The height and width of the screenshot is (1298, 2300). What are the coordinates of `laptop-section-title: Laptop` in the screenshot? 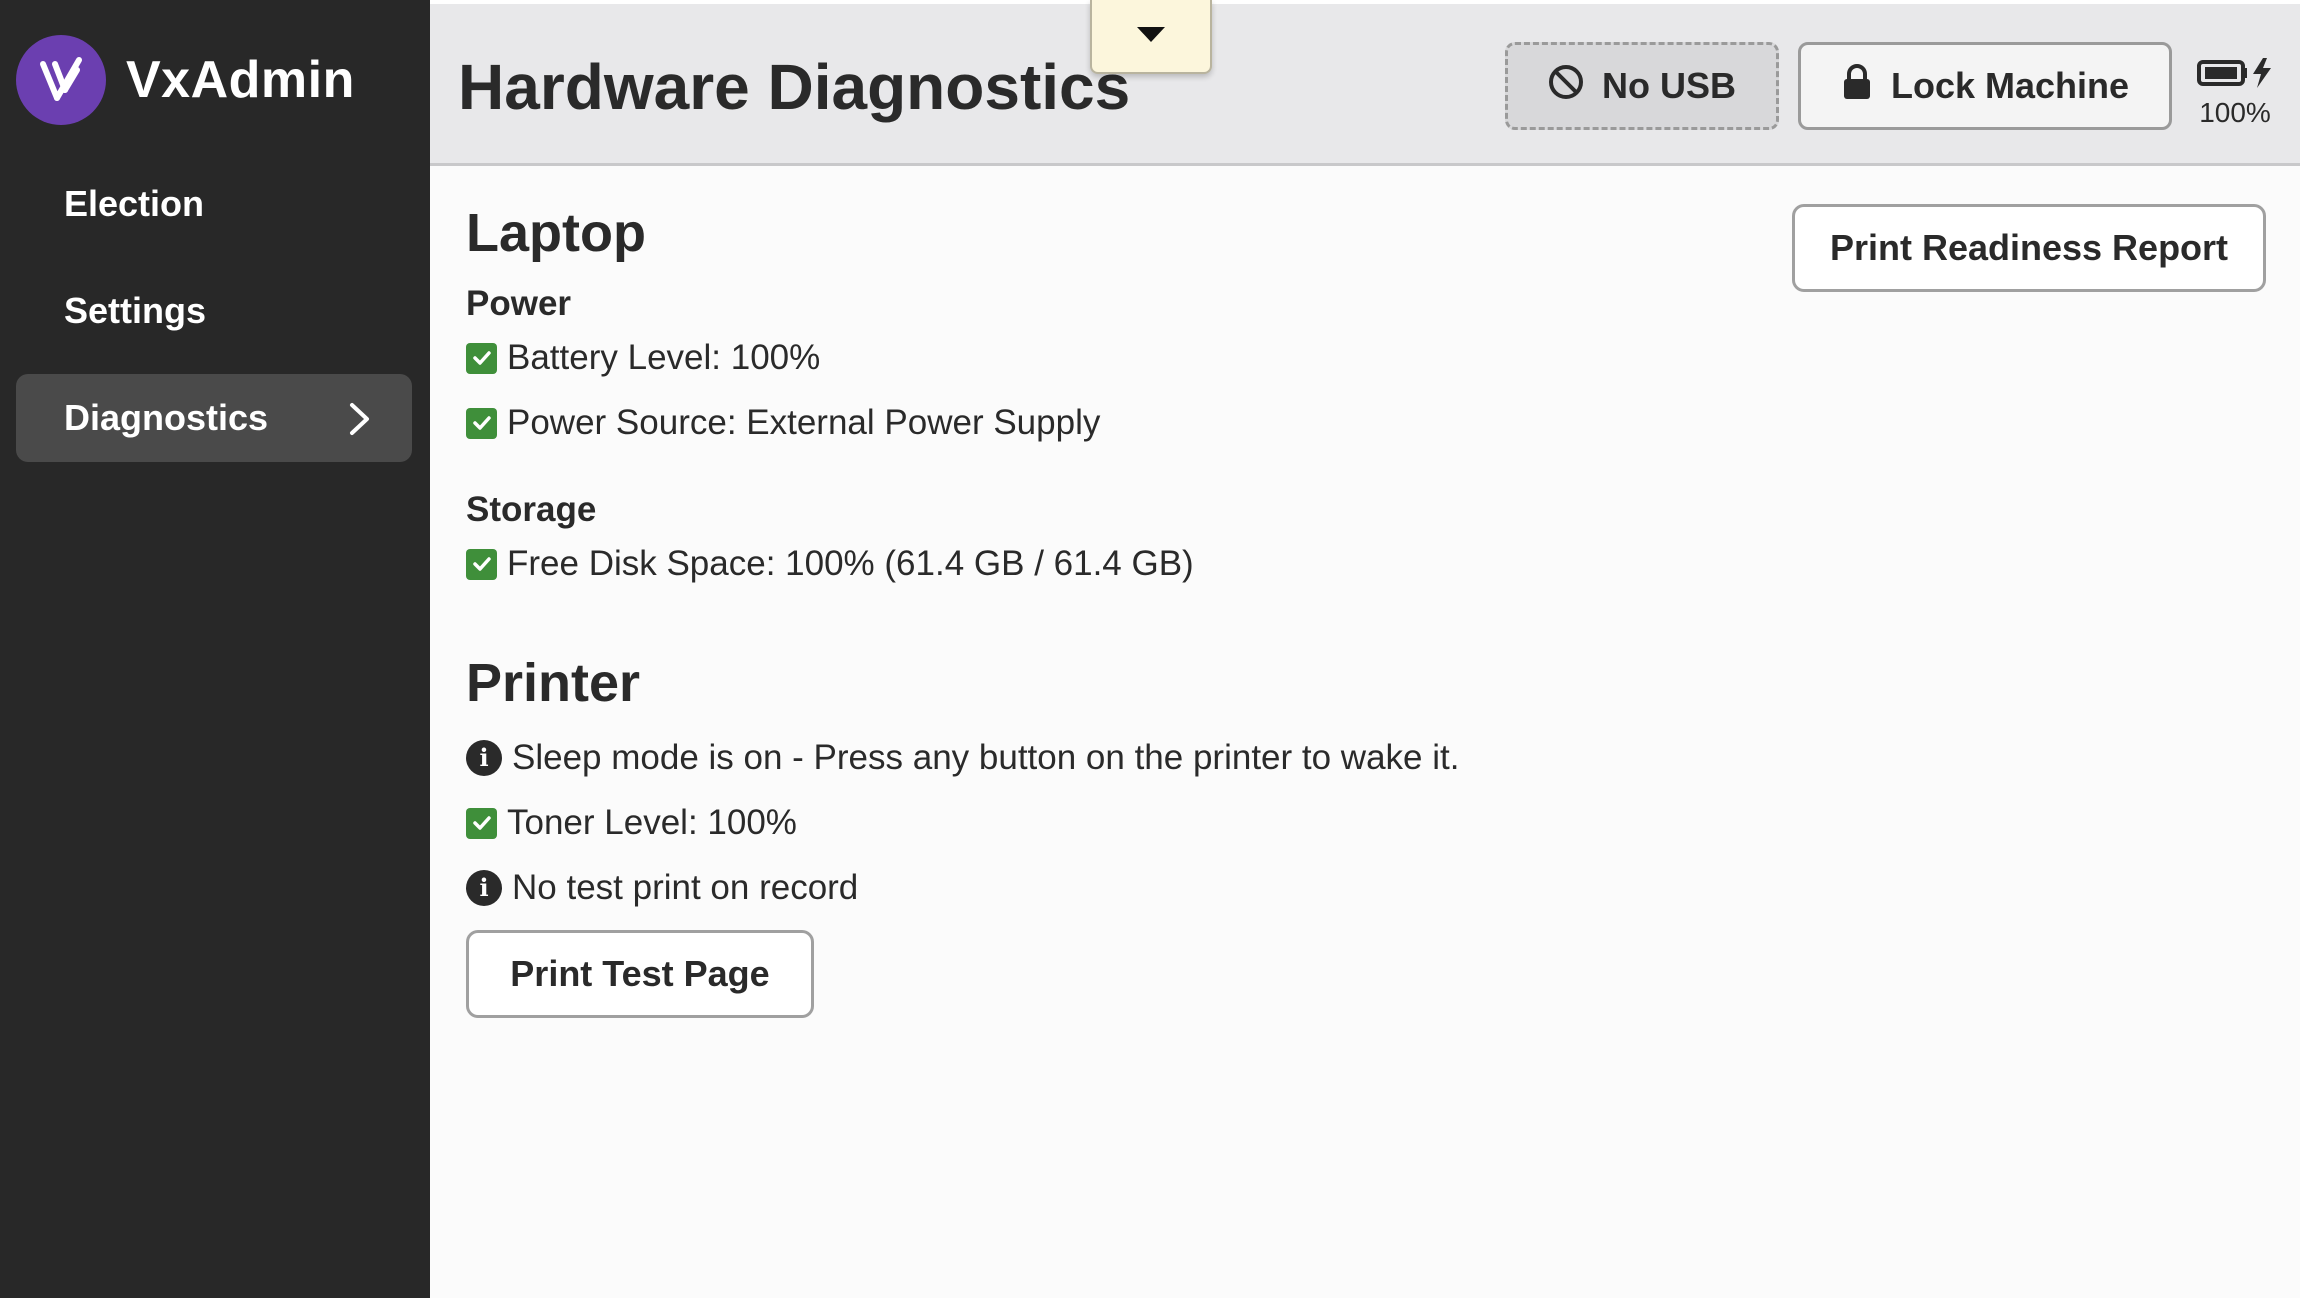 It's located at (556, 233).